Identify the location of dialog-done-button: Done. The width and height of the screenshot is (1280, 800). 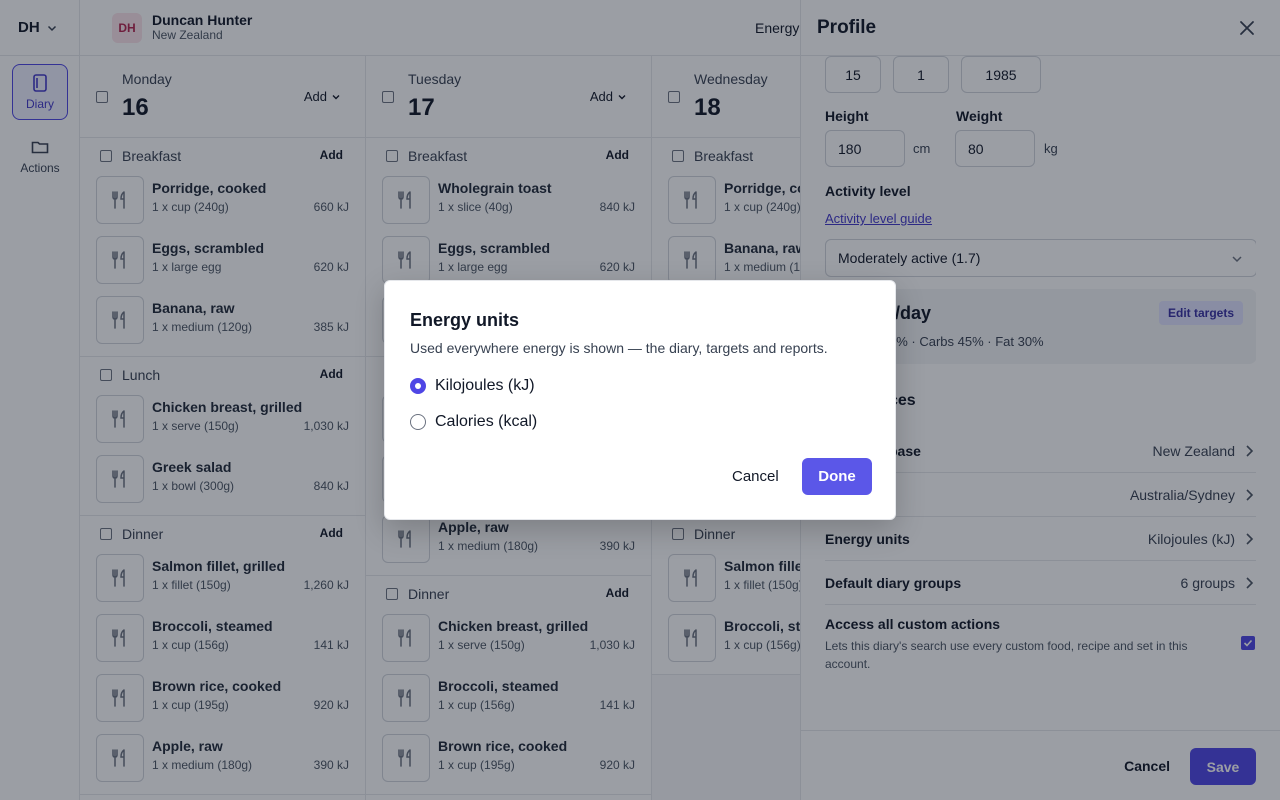
(837, 476).